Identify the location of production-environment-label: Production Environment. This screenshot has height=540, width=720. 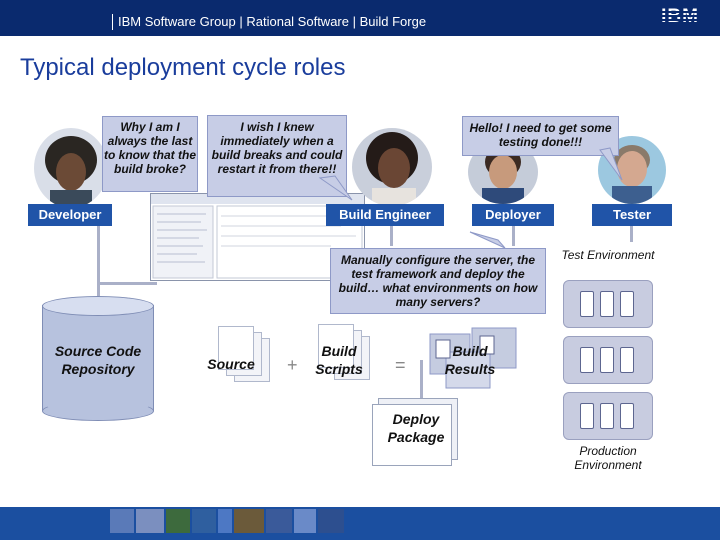
(608, 458).